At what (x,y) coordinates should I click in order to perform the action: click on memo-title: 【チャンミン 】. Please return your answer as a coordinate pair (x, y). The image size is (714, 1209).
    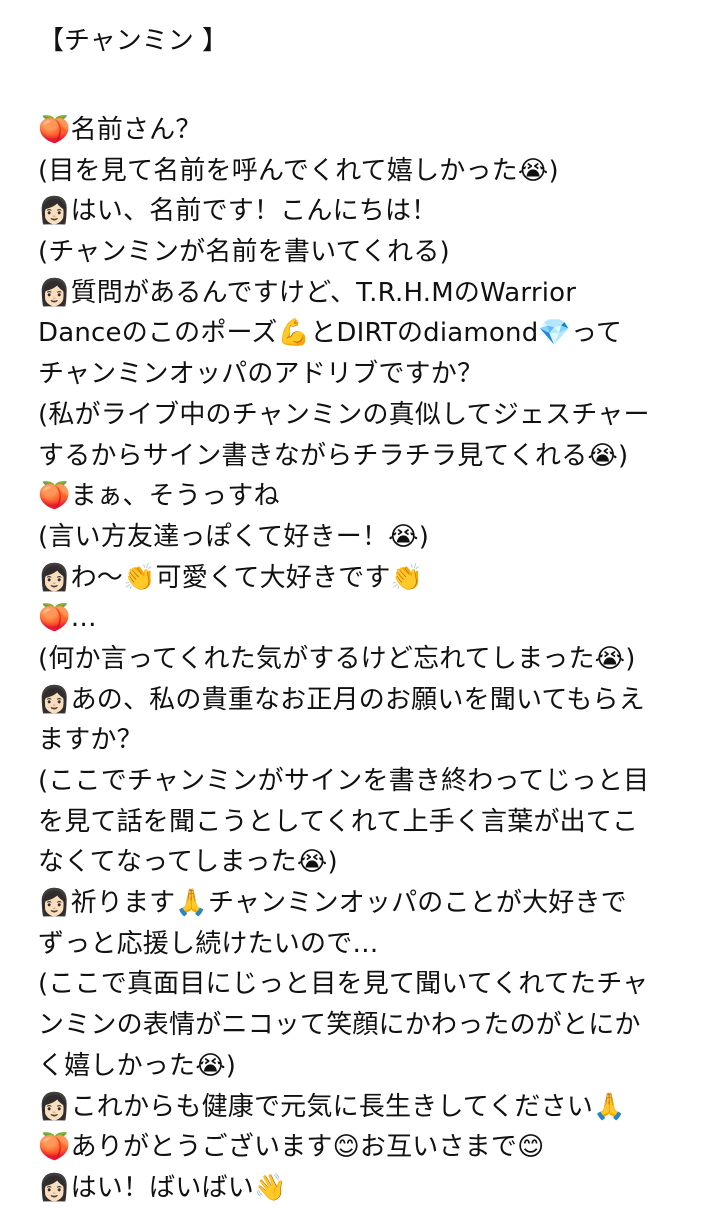
    Looking at the image, I should click on (133, 41).